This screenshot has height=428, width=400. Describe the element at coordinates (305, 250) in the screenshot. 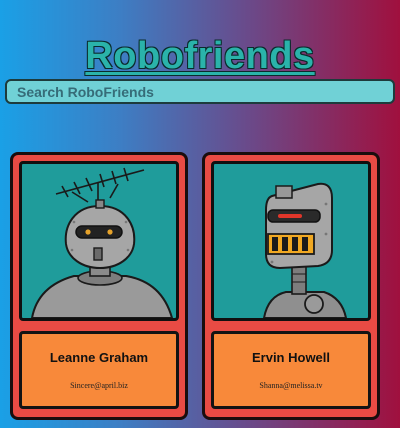

I see `robot-visor-icon` at that location.